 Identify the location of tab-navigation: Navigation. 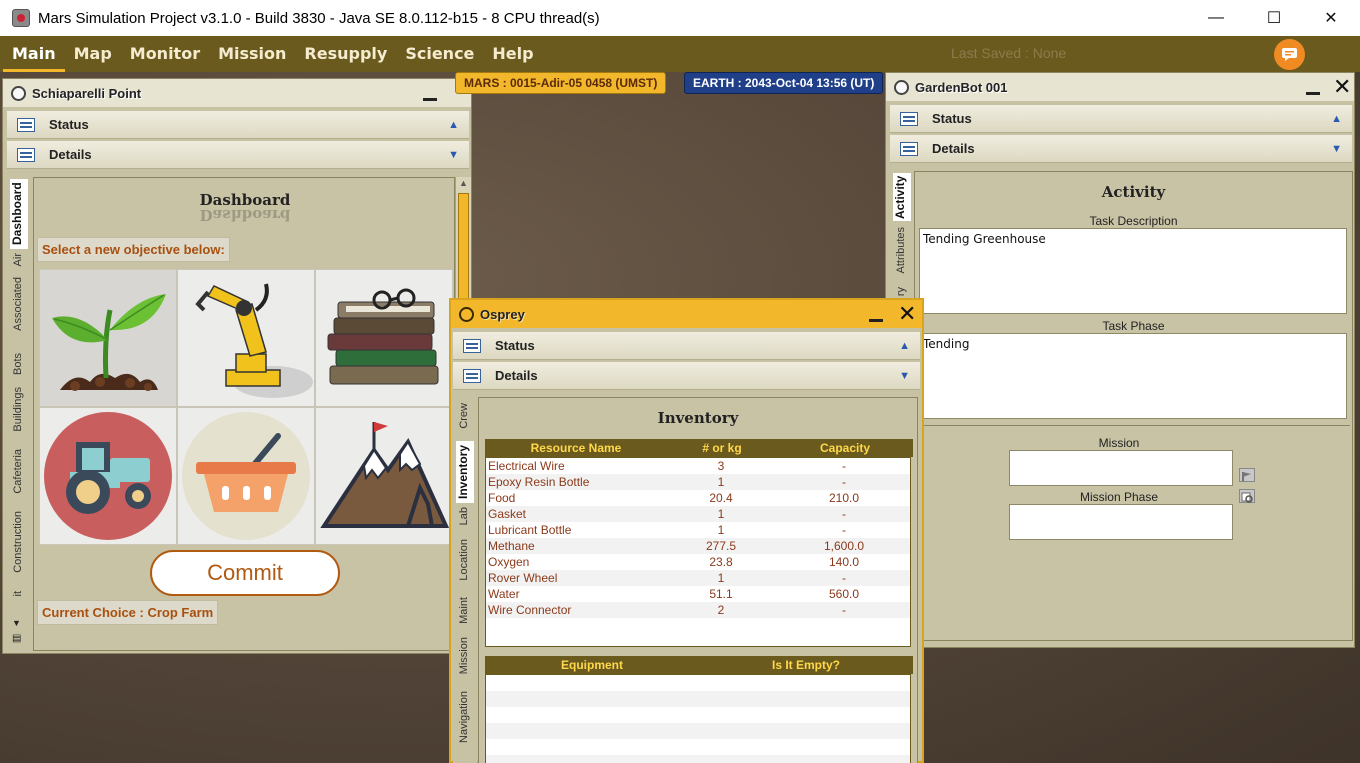
(464, 717).